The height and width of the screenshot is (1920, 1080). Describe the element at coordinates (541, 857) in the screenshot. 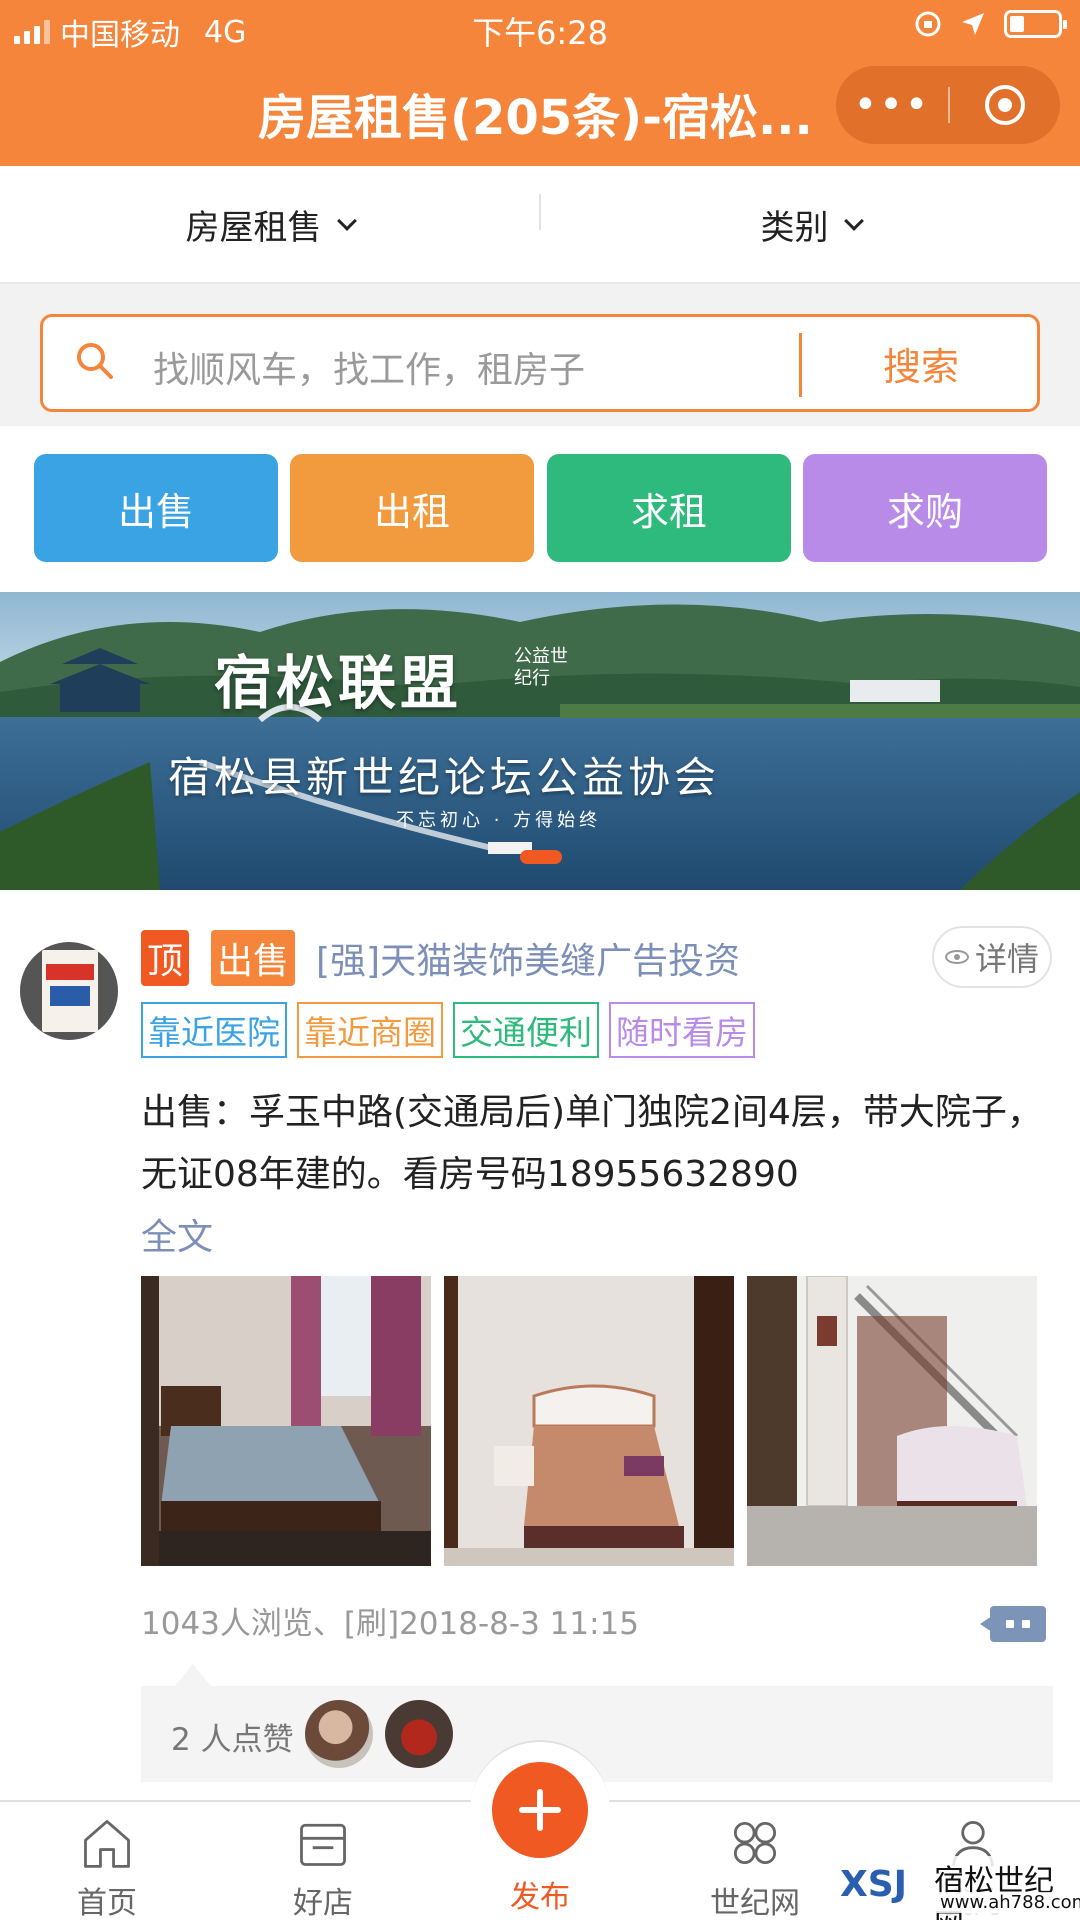

I see `carousel-indicator` at that location.